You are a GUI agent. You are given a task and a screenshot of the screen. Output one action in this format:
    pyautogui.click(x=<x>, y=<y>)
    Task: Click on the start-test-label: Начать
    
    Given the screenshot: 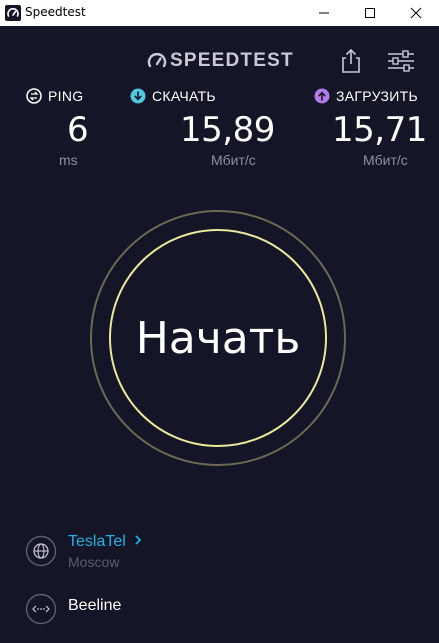 What is the action you would take?
    pyautogui.click(x=218, y=338)
    